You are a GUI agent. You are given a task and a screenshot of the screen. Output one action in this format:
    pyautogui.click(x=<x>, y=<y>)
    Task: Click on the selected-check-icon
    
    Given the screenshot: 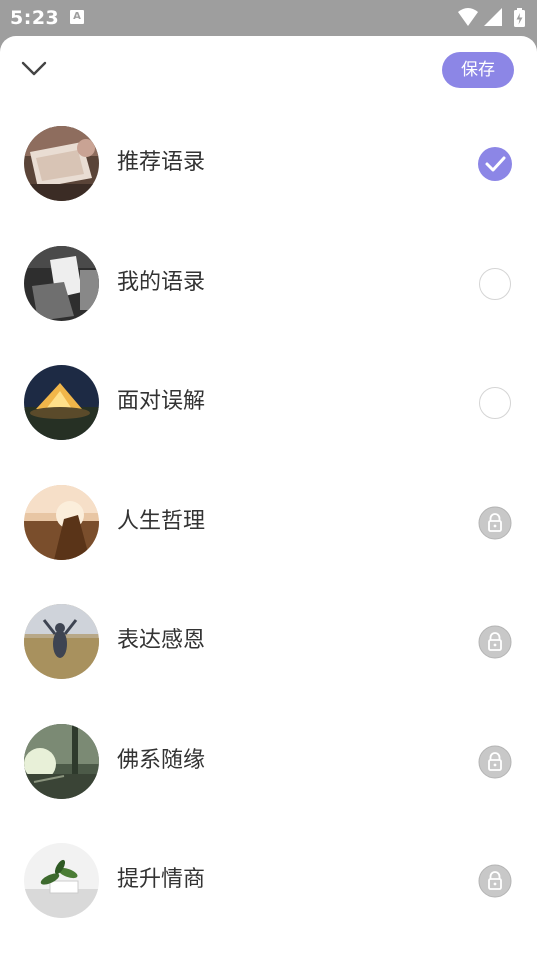 What is the action you would take?
    pyautogui.click(x=495, y=164)
    